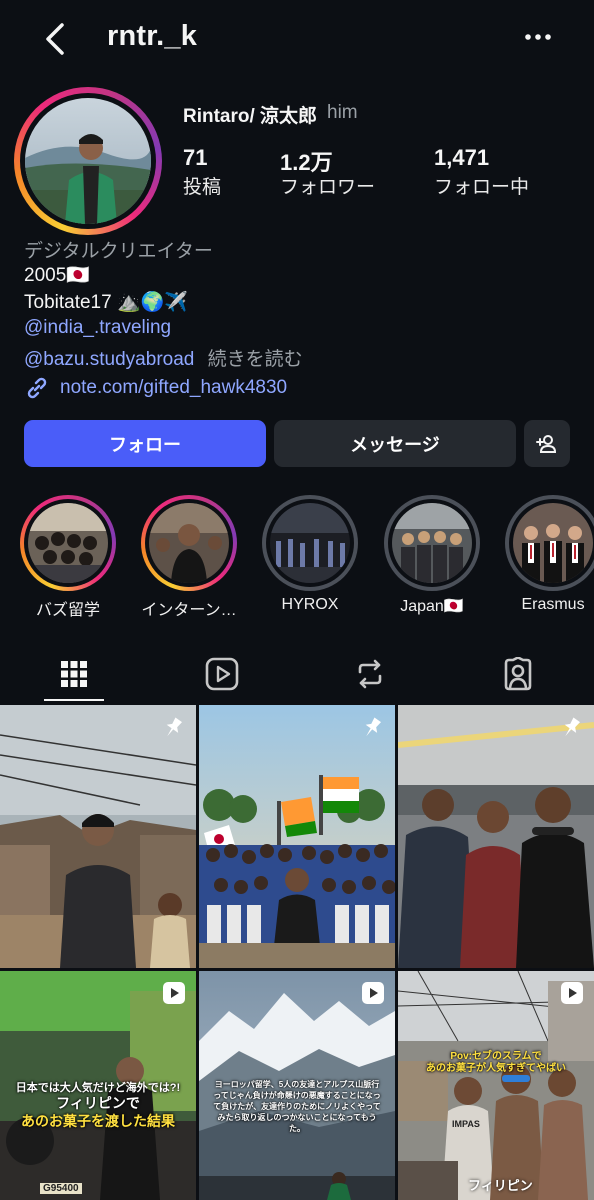  Describe the element at coordinates (538, 37) in the screenshot. I see `more-dots-icon` at that location.